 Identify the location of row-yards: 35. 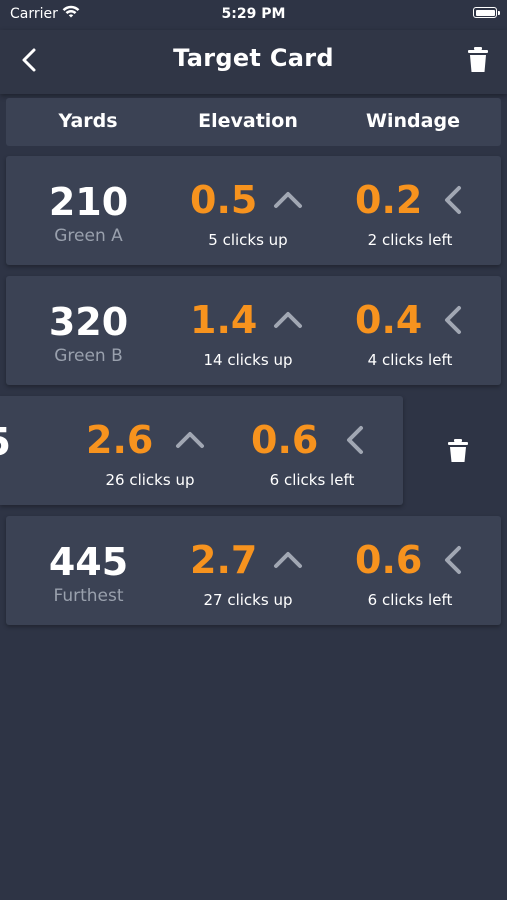
(33, 442).